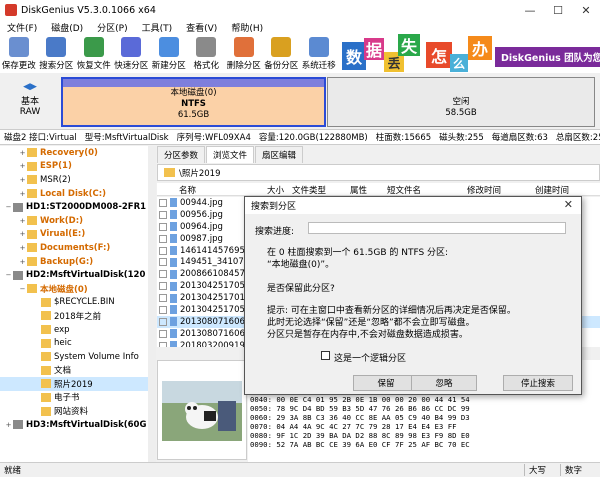 The width and height of the screenshot is (600, 477). Describe the element at coordinates (77, 411) in the screenshot. I see `tree-item: 网站资料` at that location.